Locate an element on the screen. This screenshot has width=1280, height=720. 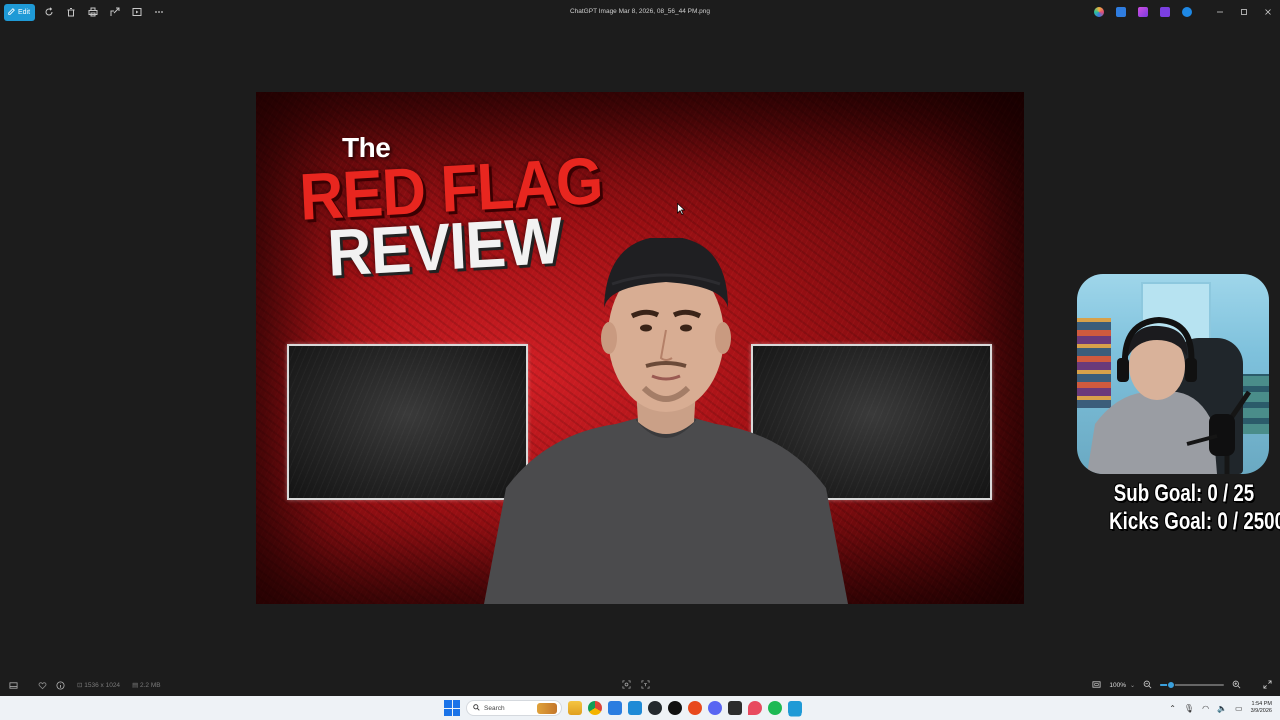
windows-taskbar: Search ⌃ 🎙 ◠ 🔈 ▭ 1:54 PM 3/9/2026 is located at coordinates (640, 708).